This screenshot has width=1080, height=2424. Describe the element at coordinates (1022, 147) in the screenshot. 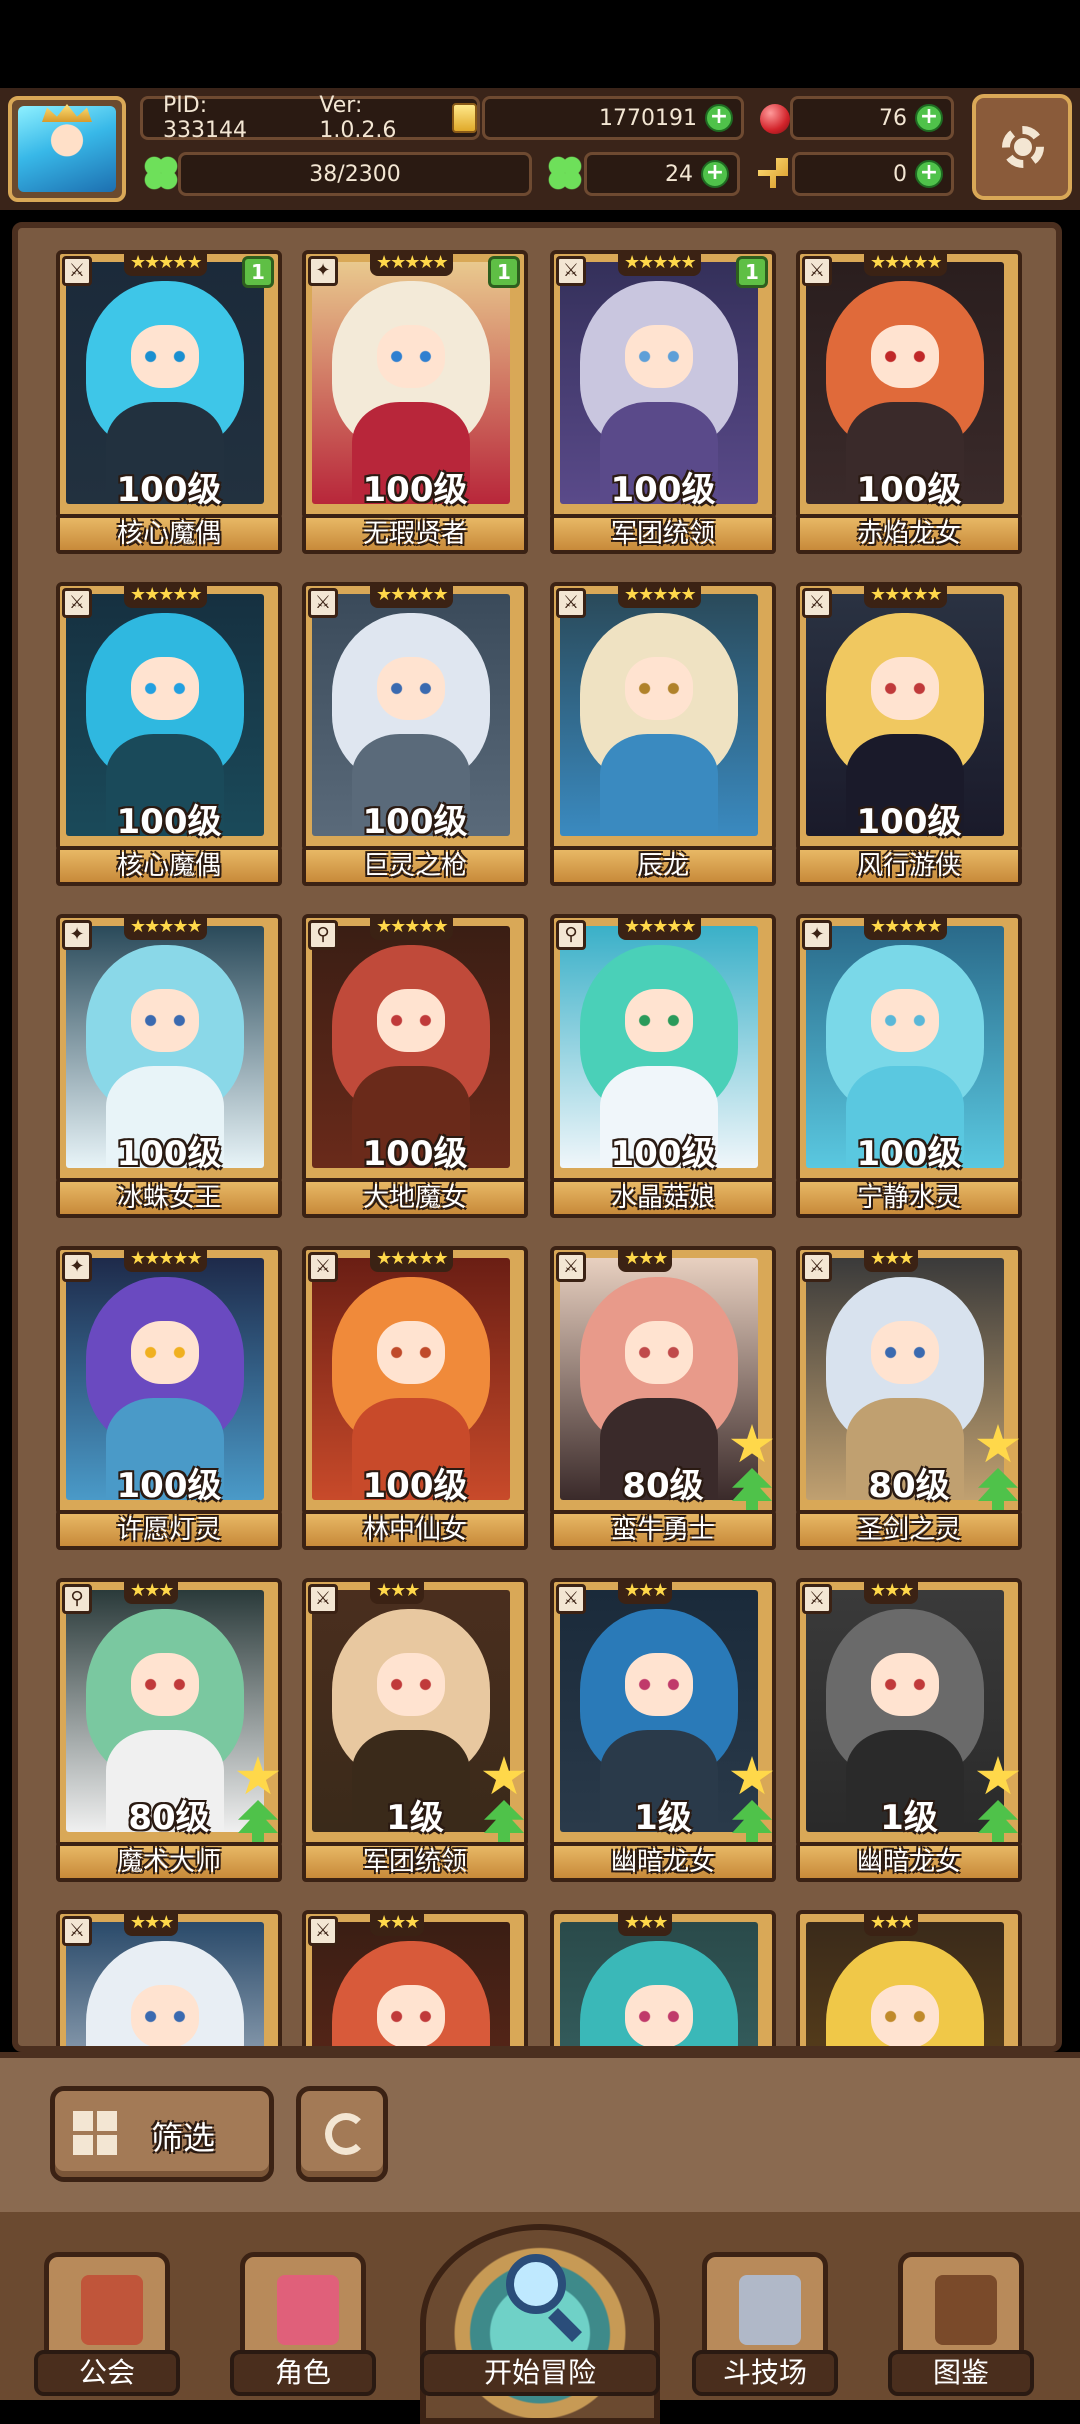

I see `settings-button` at that location.